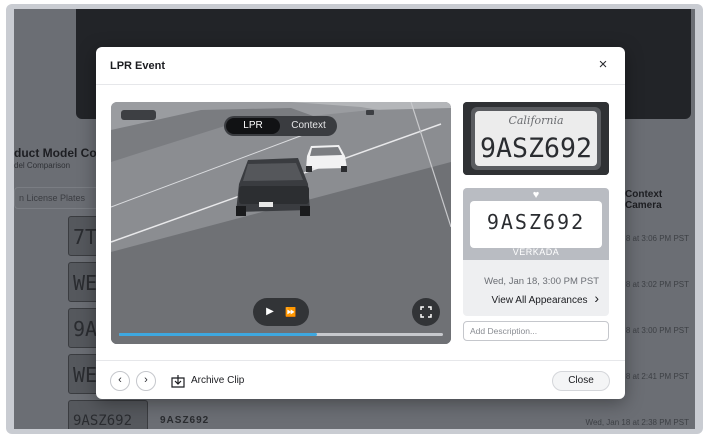  Describe the element at coordinates (536, 195) in the screenshot. I see `heart-icon: ♥` at that location.